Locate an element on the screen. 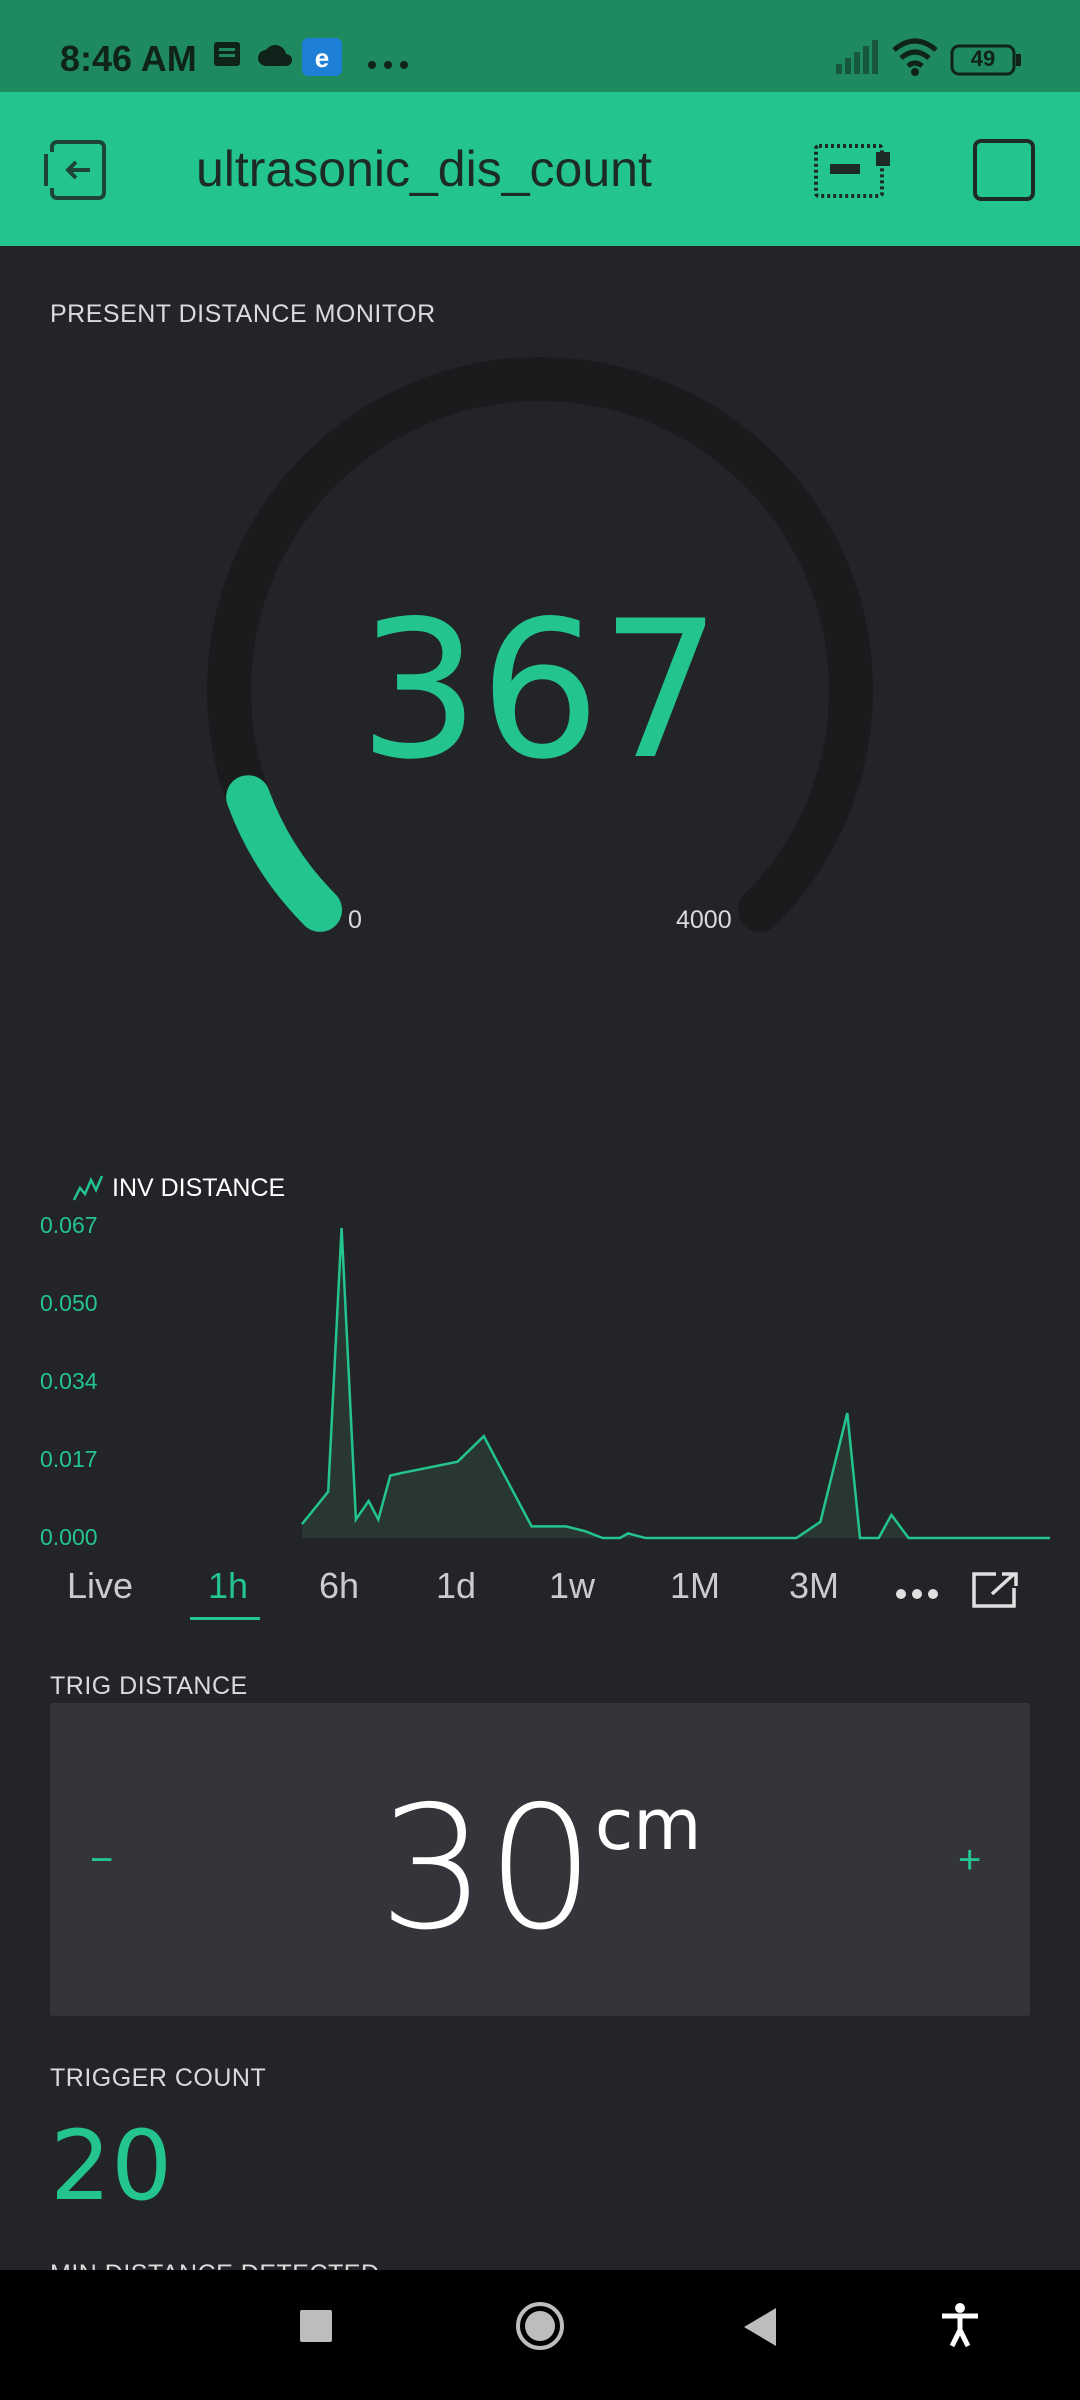 The image size is (1080, 2400). more-ranges-icon is located at coordinates (917, 1595).